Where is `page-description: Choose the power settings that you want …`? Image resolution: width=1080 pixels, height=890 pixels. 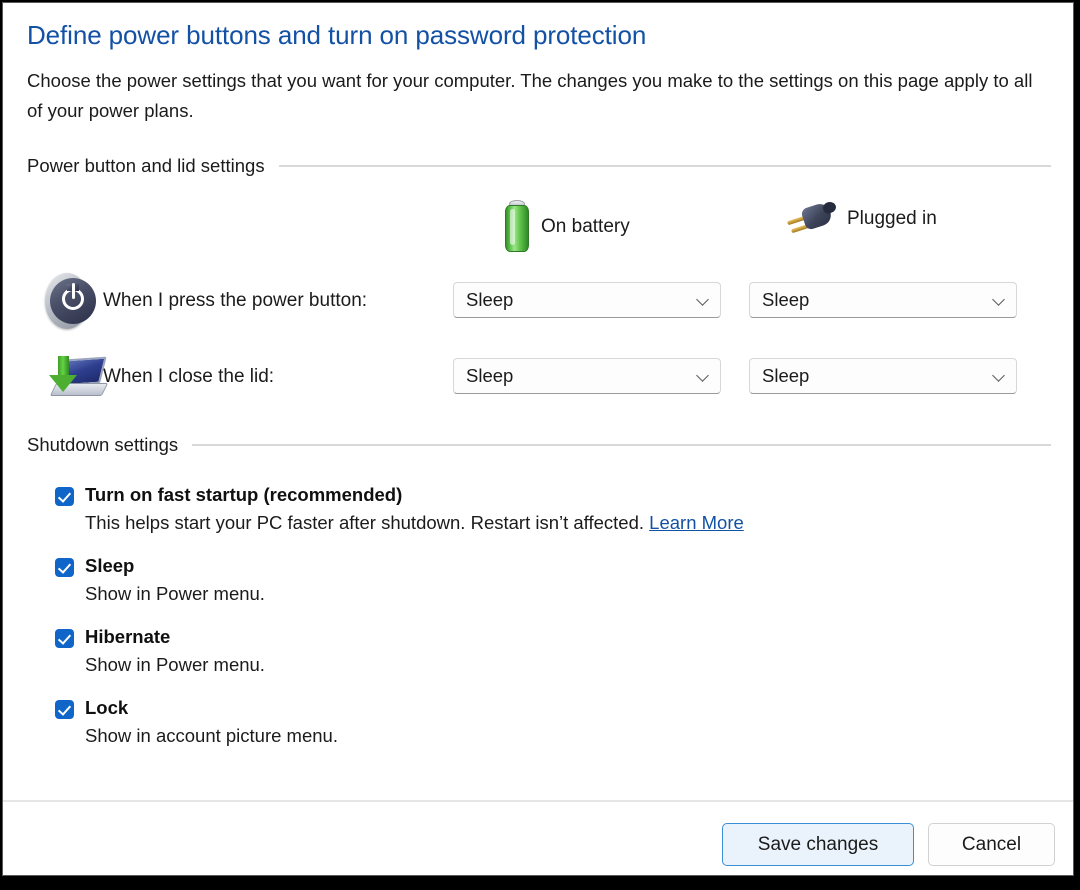 page-description: Choose the power settings that you want … is located at coordinates (530, 95).